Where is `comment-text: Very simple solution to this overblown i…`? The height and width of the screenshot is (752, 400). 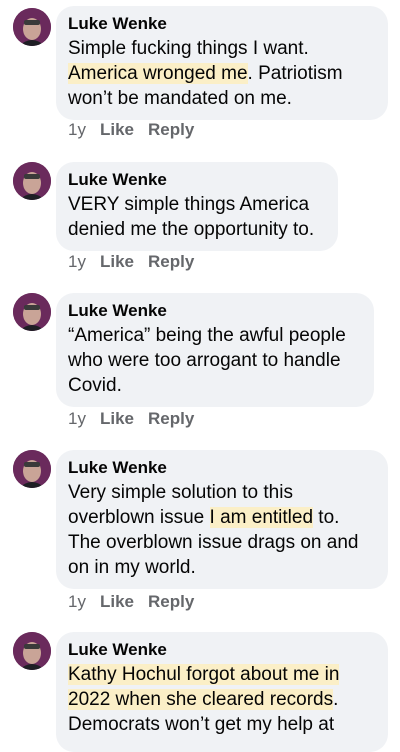 comment-text: Very simple solution to this overblown i… is located at coordinates (222, 530).